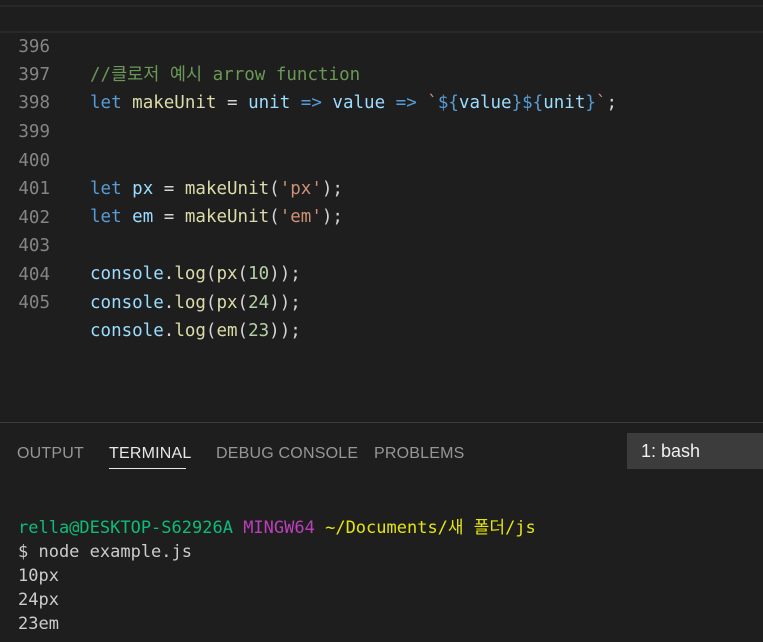 The image size is (763, 642). What do you see at coordinates (150, 454) in the screenshot?
I see `tab-terminal: TERMINAL` at bounding box center [150, 454].